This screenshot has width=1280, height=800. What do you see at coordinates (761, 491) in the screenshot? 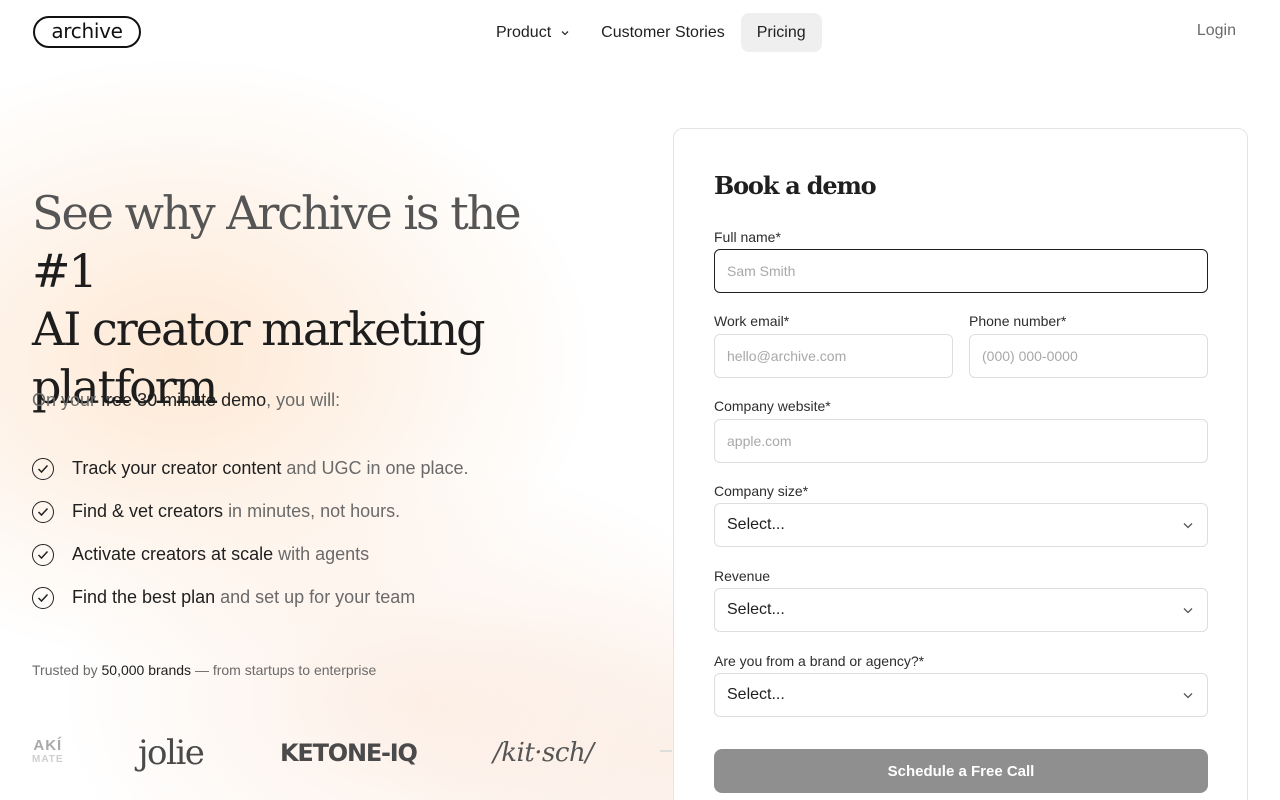
I see `company-size-label: Company size*` at bounding box center [761, 491].